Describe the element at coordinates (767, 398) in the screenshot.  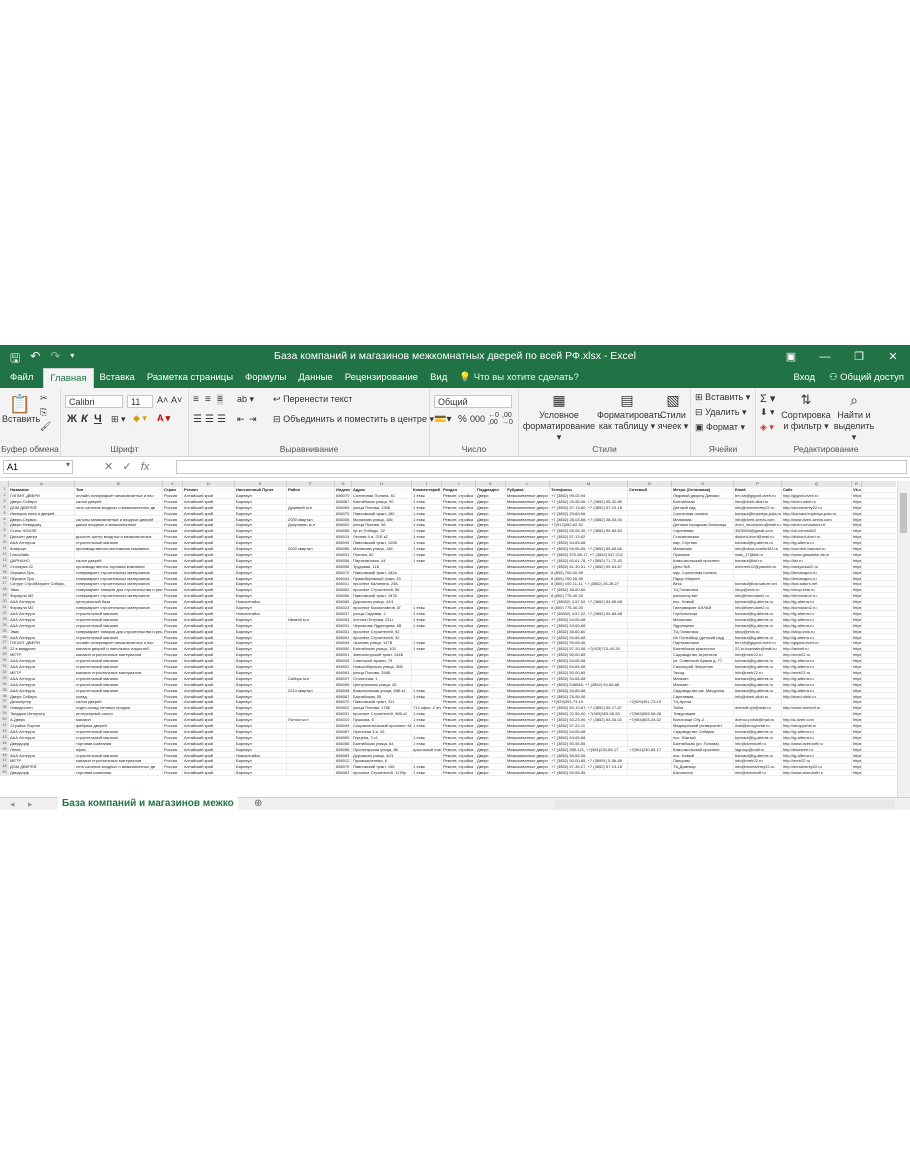
I see `autosum-icon: Σ ▾` at that location.